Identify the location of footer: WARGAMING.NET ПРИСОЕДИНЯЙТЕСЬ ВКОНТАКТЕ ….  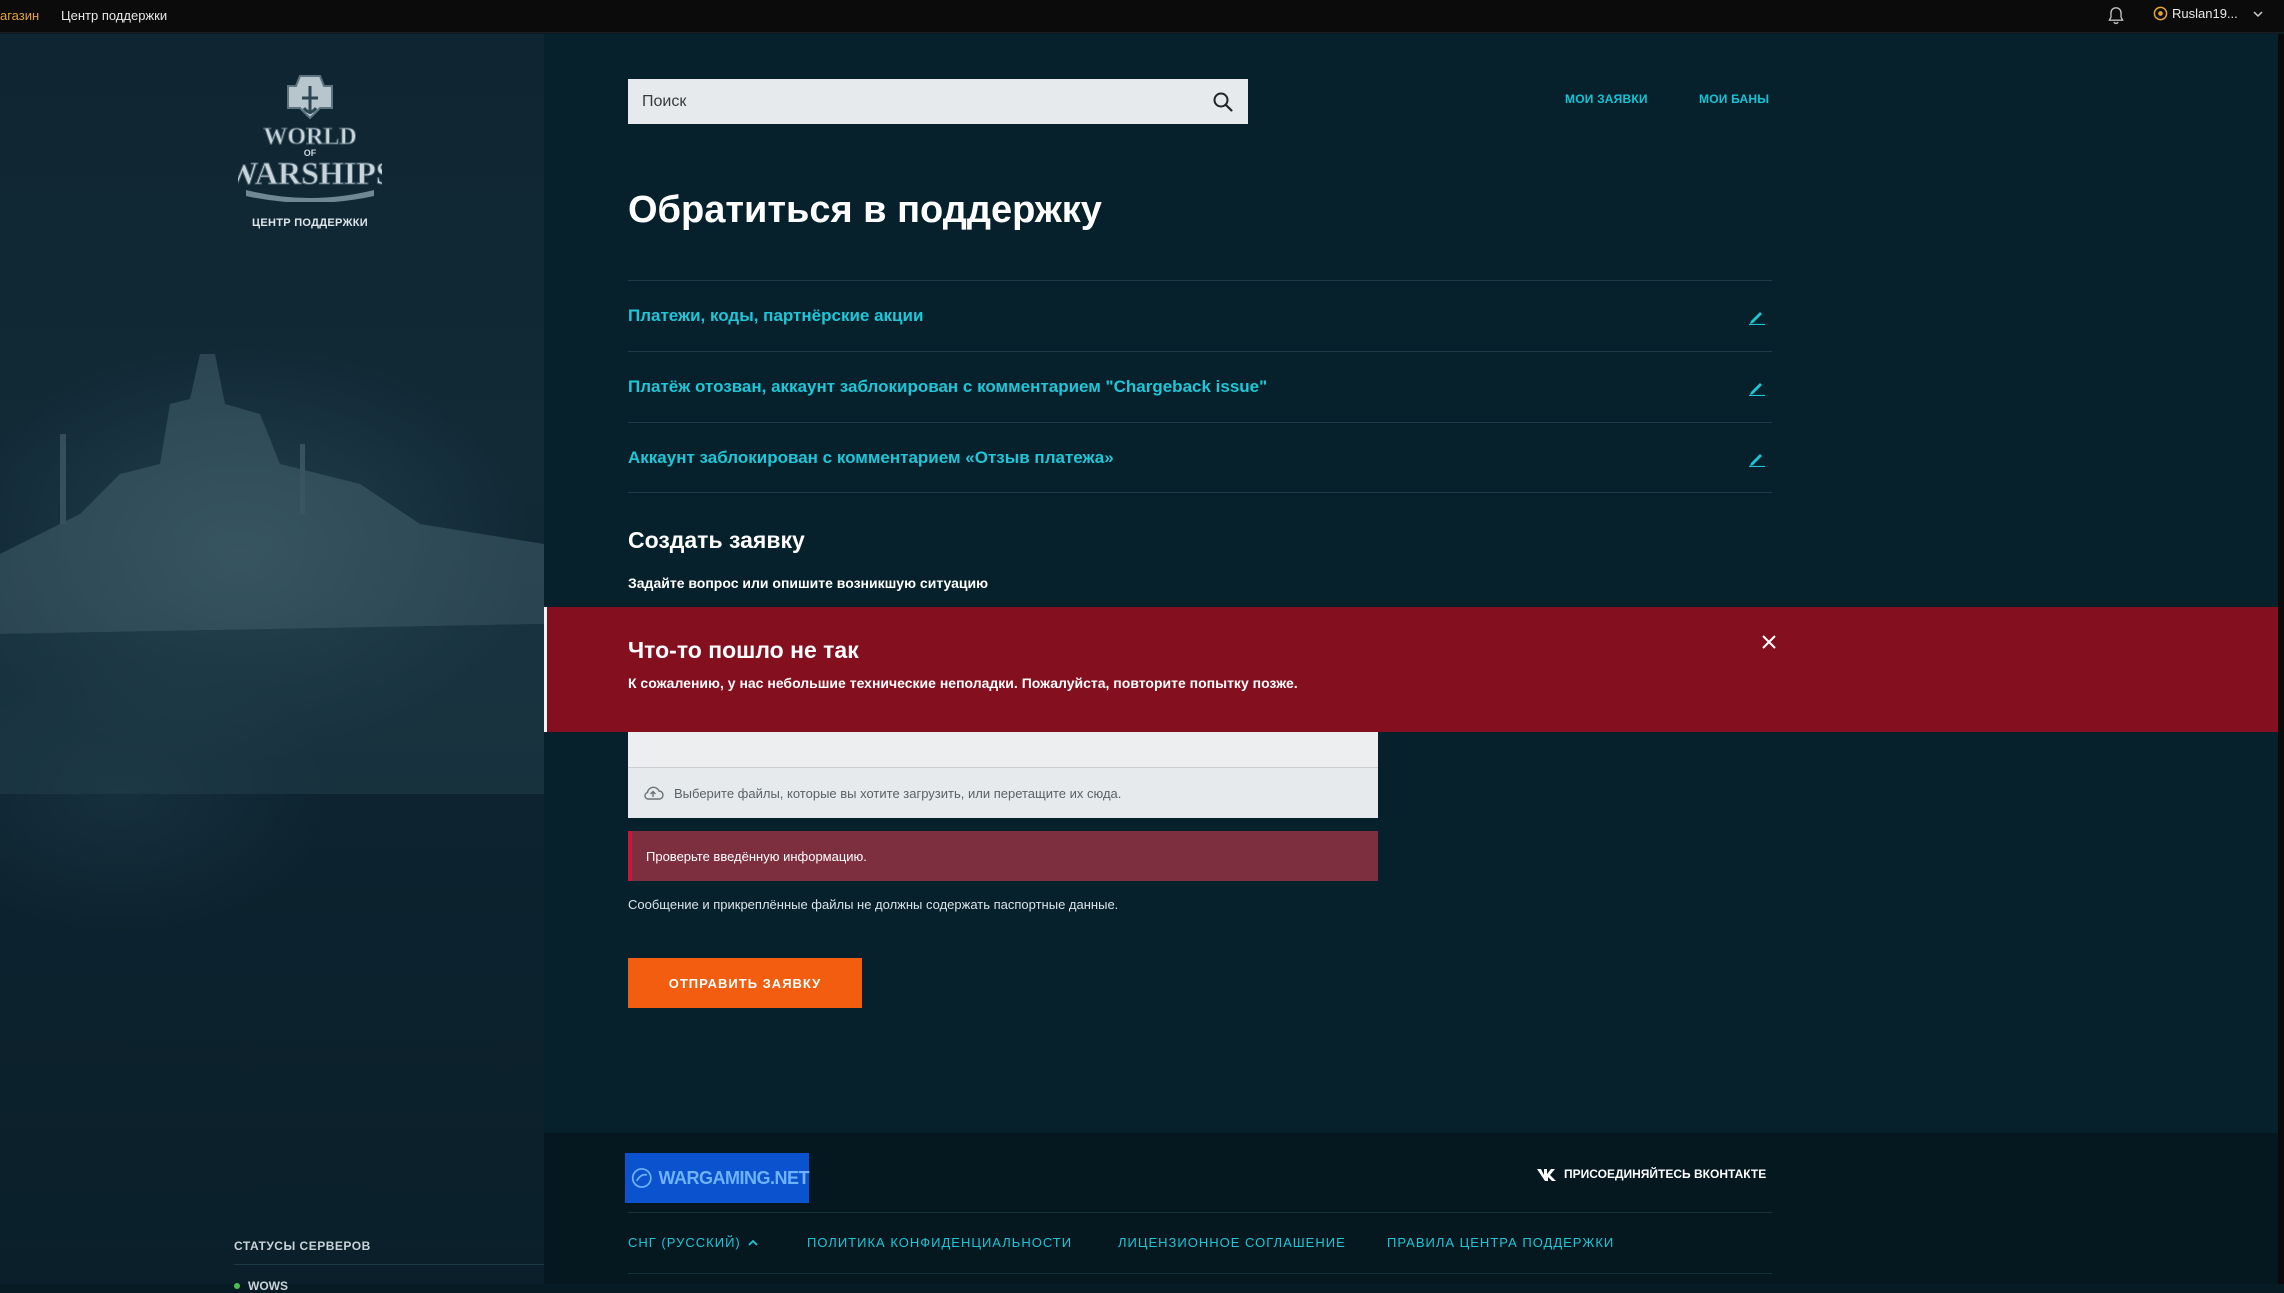
(1414, 1208).